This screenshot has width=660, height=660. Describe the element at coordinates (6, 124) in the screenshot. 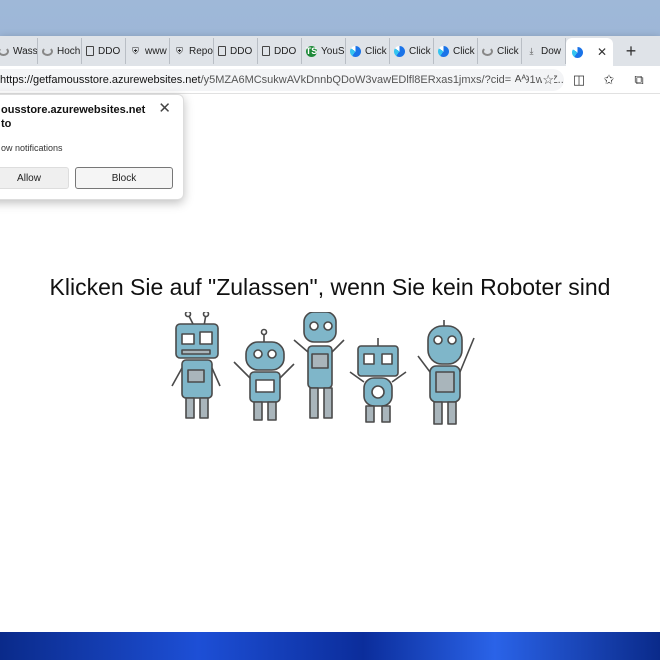

I see `popup-site-suffix: to` at that location.